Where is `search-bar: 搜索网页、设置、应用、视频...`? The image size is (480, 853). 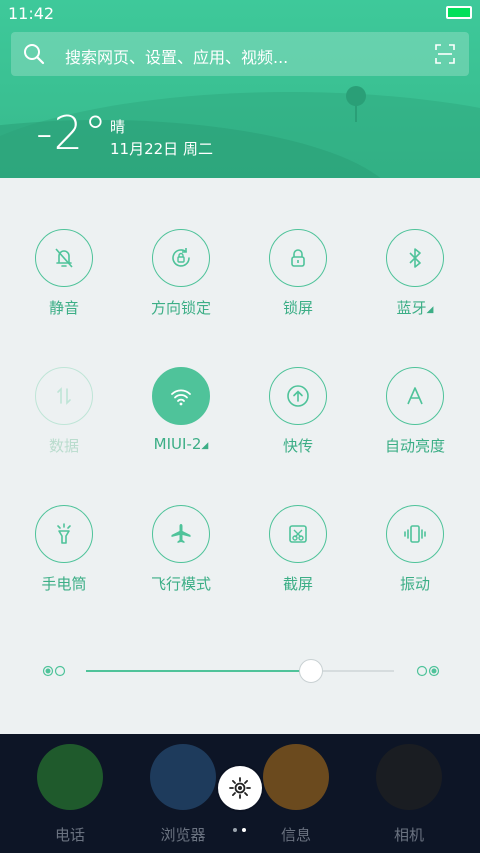 search-bar: 搜索网页、设置、应用、视频... is located at coordinates (240, 54).